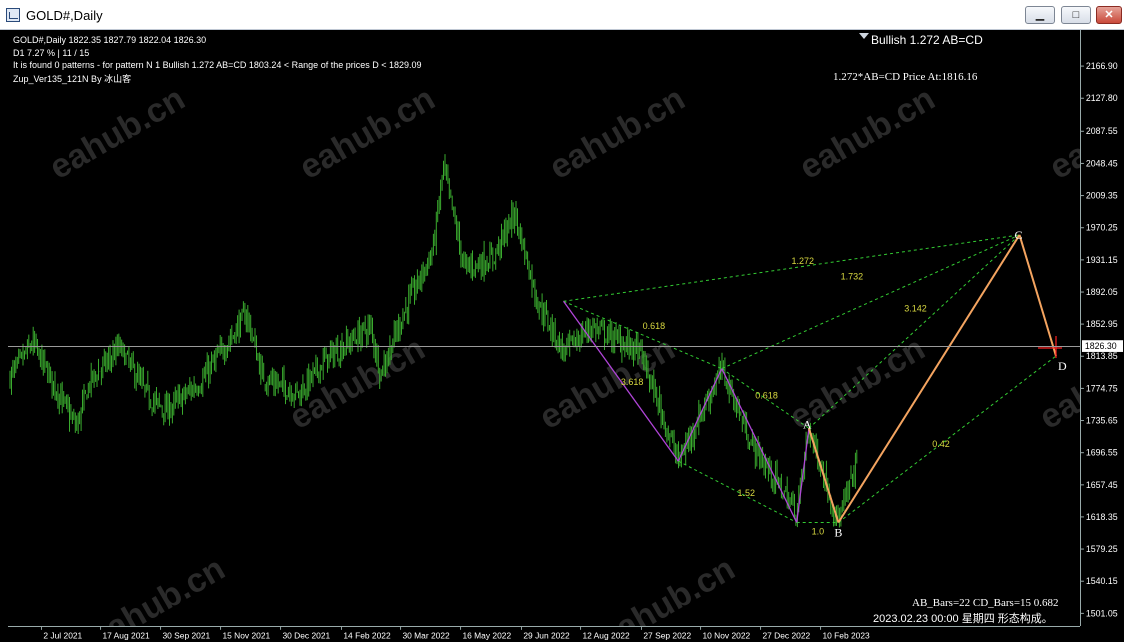  Describe the element at coordinates (1102, 356) in the screenshot. I see `price-tick-label: 1813.85` at that location.